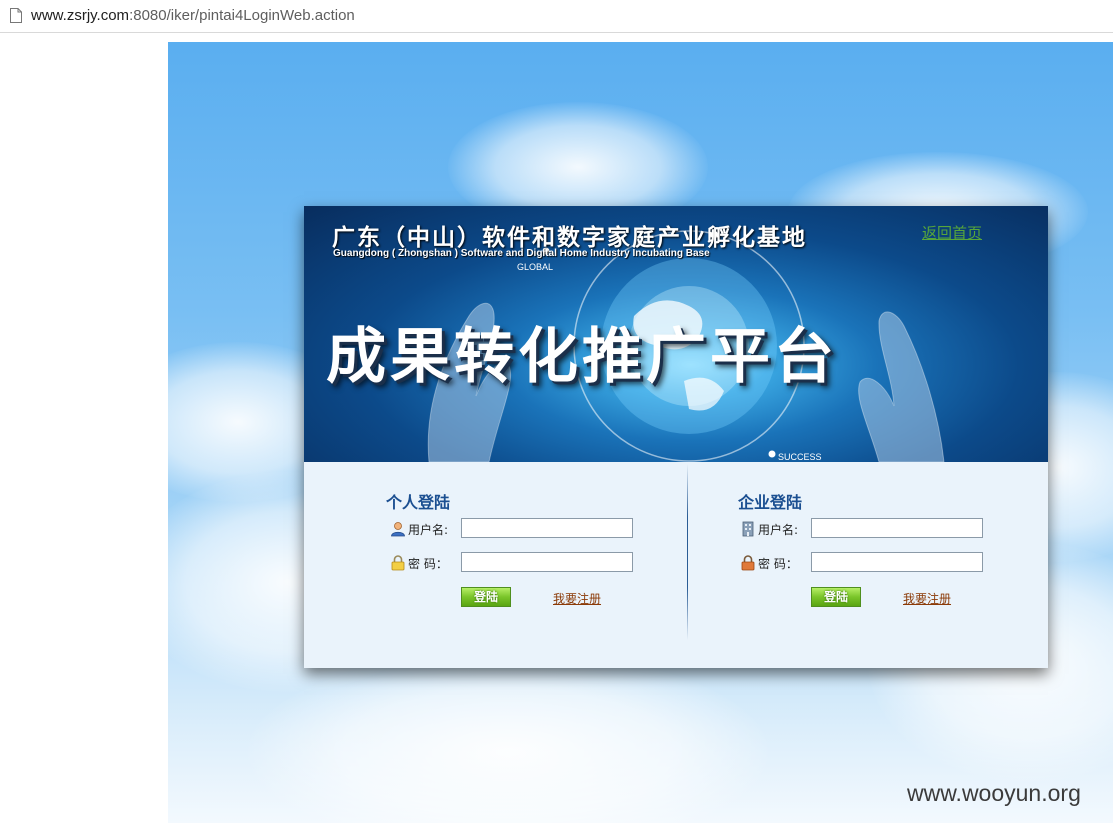 This screenshot has width=1113, height=823. What do you see at coordinates (242, 15) in the screenshot?
I see `url-path: :8080/iker/pintai4LoginWeb.action` at bounding box center [242, 15].